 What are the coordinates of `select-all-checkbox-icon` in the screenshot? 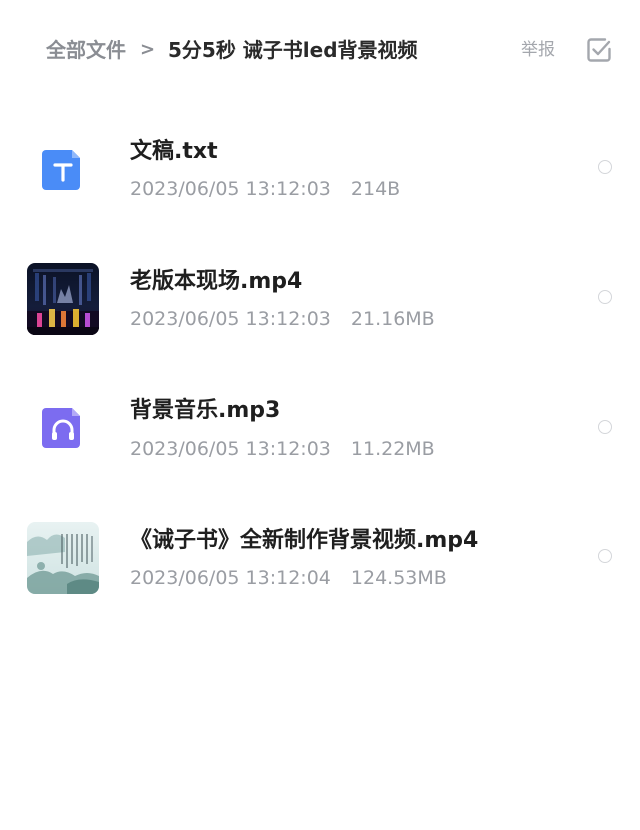 It's located at (599, 50).